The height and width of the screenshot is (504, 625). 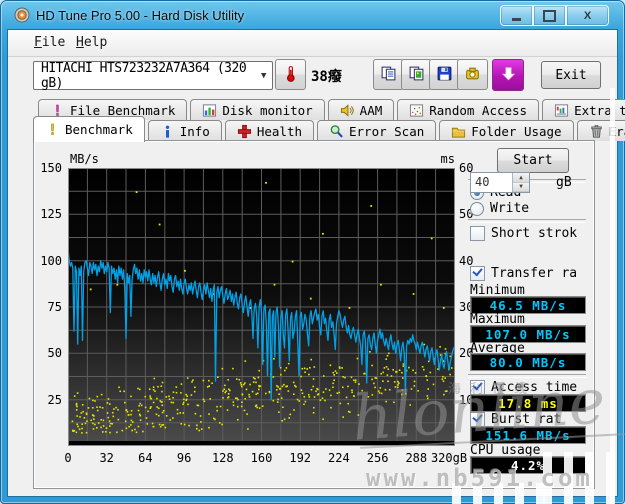 I want to click on tab-label: Error Scan, so click(x=387, y=131).